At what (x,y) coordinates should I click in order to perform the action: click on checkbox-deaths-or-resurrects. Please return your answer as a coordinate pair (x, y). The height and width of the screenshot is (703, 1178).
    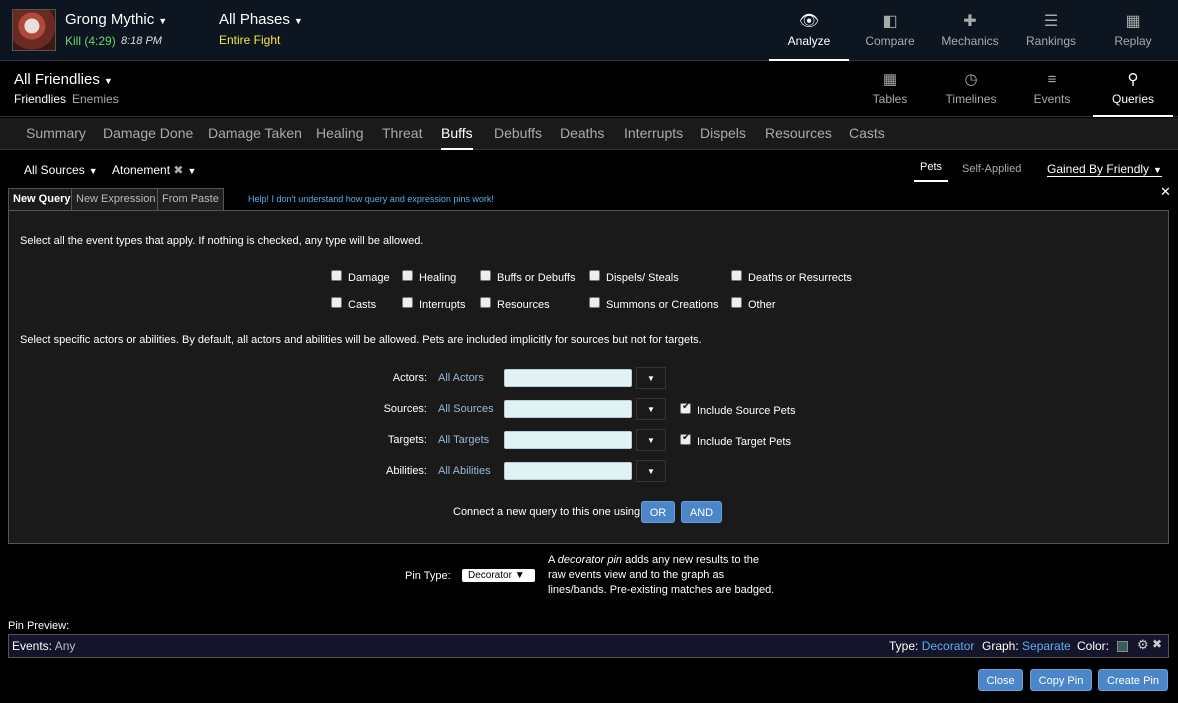
    Looking at the image, I should click on (736, 275).